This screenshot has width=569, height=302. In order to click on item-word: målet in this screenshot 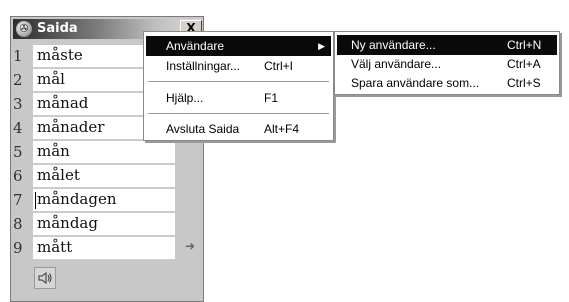, I will do `click(58, 175)`.